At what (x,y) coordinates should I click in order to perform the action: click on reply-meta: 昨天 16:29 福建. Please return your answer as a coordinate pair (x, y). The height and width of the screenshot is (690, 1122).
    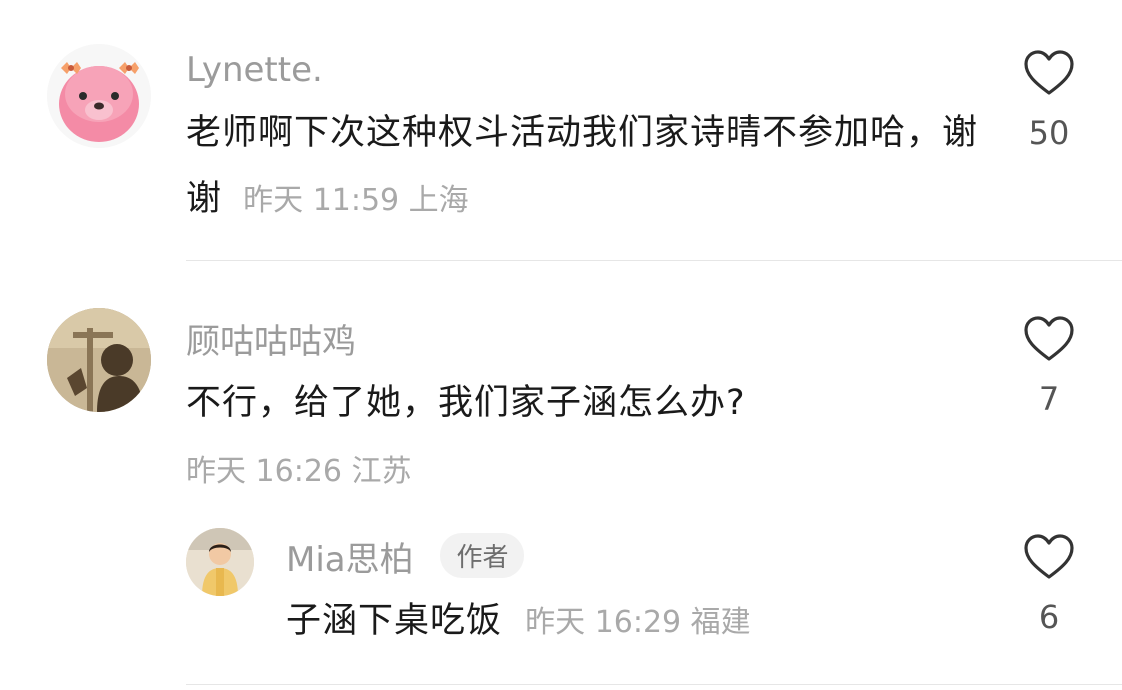
    Looking at the image, I should click on (638, 622).